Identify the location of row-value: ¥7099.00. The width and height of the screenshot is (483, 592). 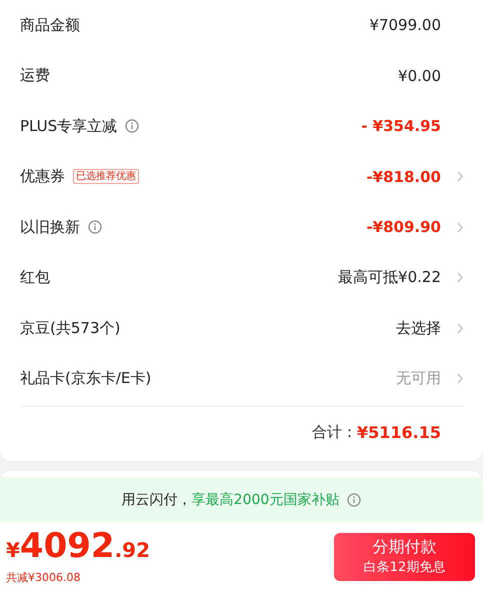
(405, 25).